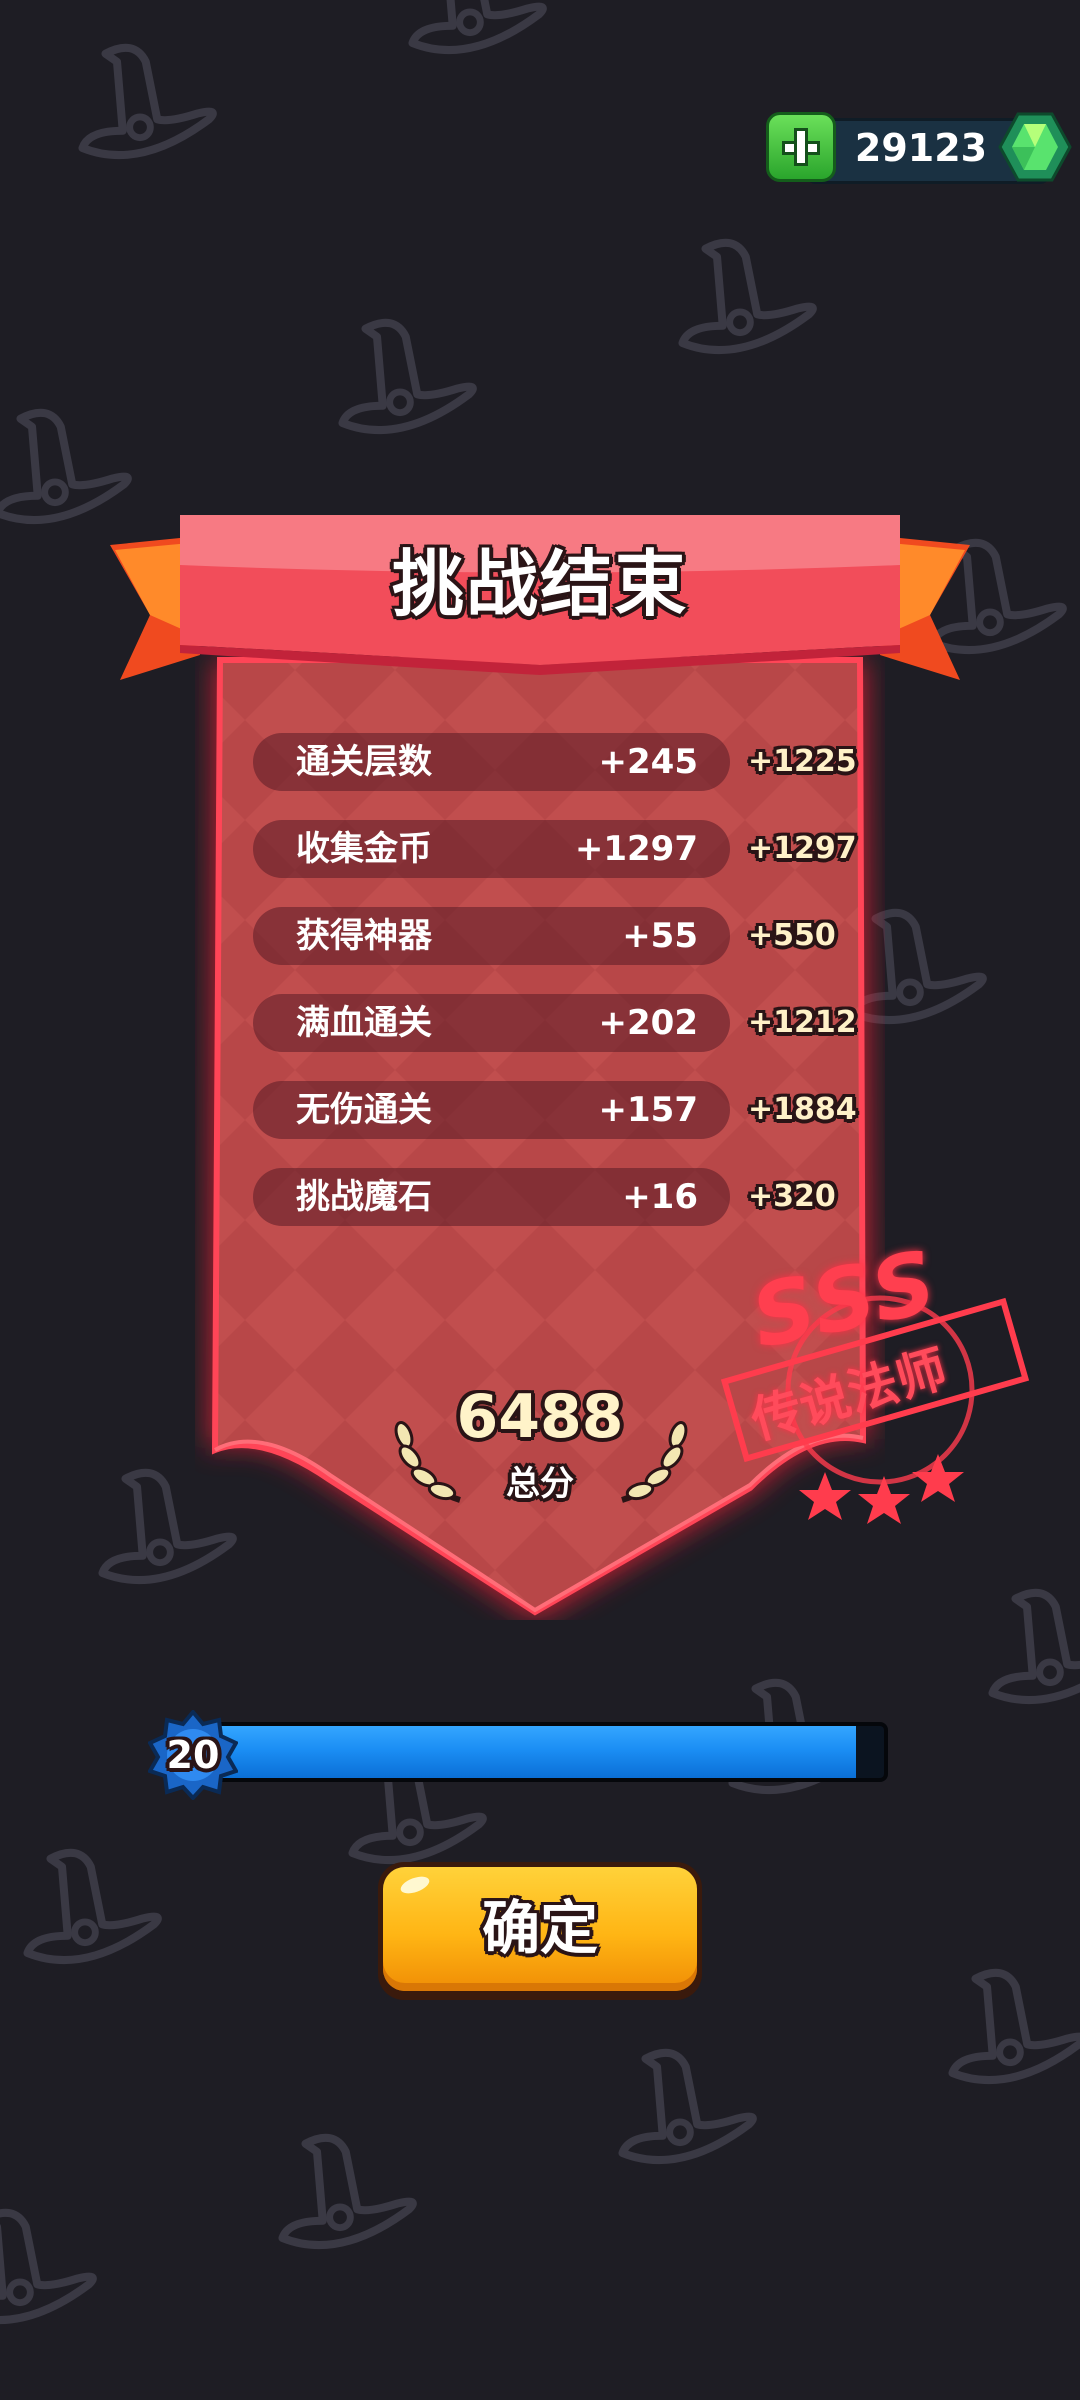 Image resolution: width=1080 pixels, height=2400 pixels. What do you see at coordinates (648, 1110) in the screenshot?
I see `stat-count: +157` at bounding box center [648, 1110].